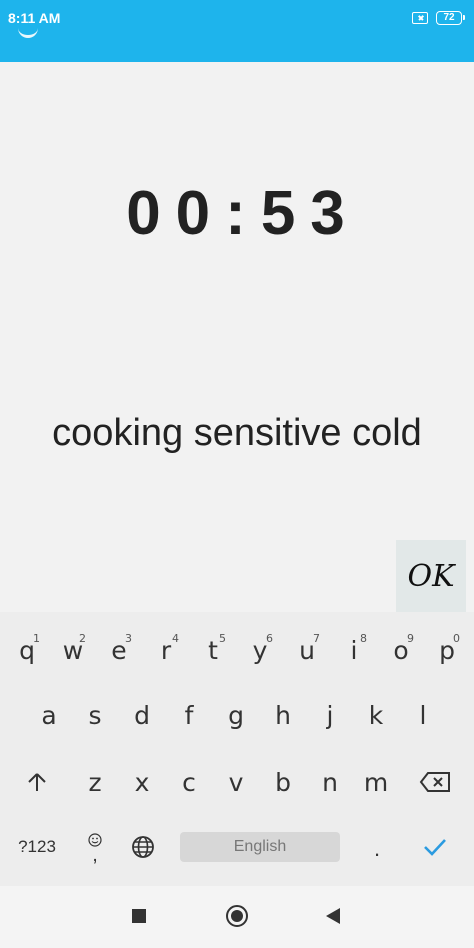  Describe the element at coordinates (36, 638) in the screenshot. I see `key-hint: 1` at that location.